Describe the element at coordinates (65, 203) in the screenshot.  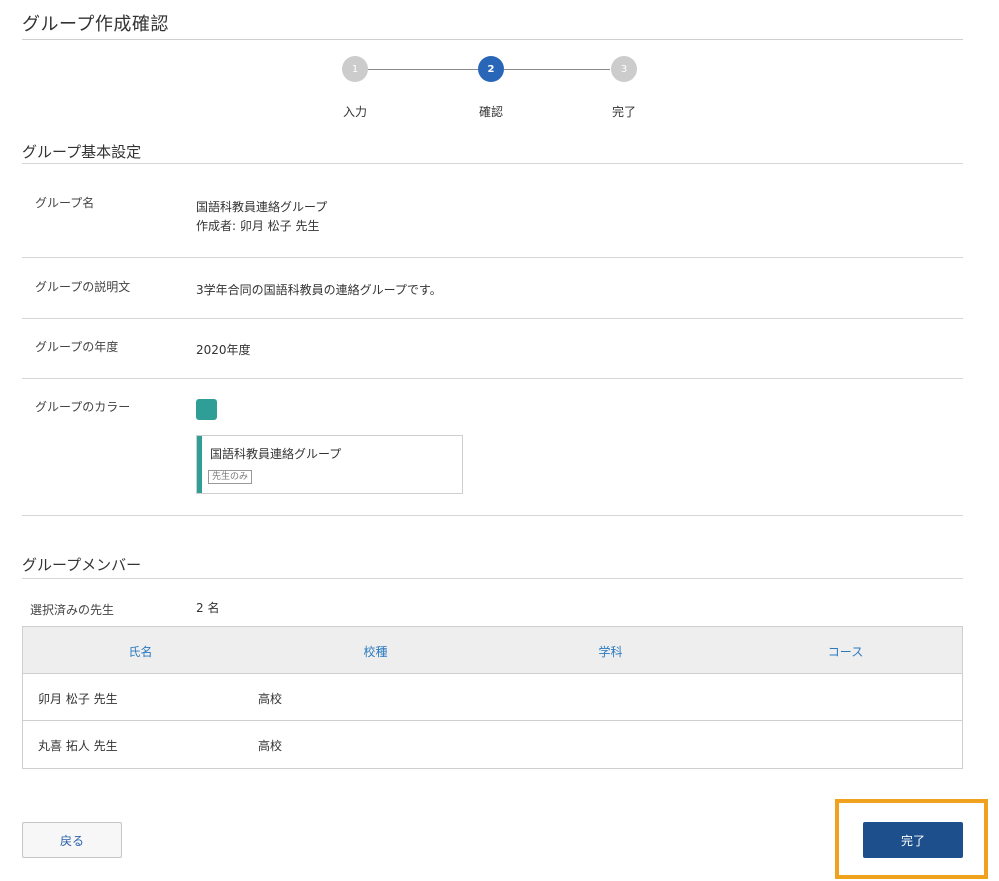
I see `group-name-label: グループ名` at that location.